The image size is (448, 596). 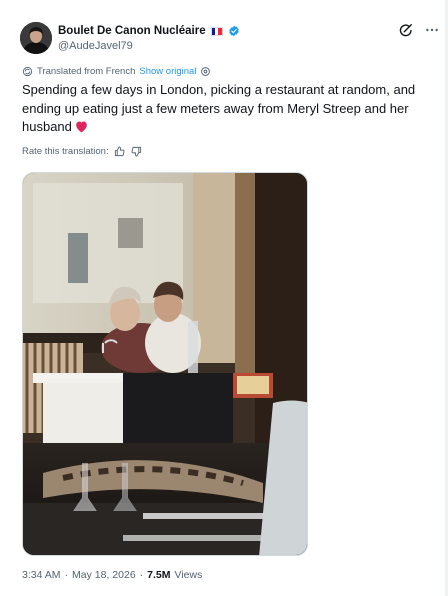 What do you see at coordinates (216, 31) in the screenshot?
I see `france-flag-icon` at bounding box center [216, 31].